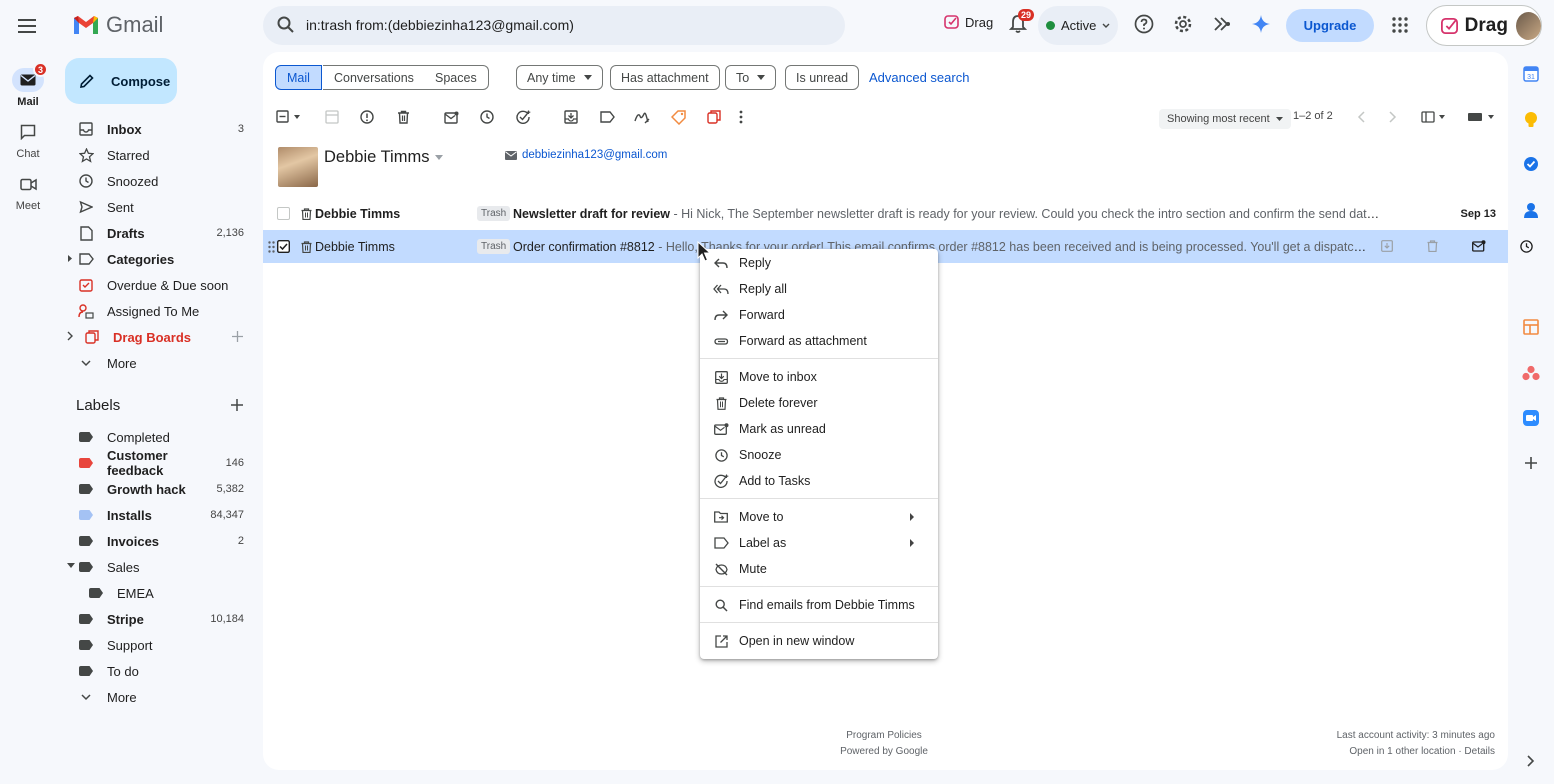 Image resolution: width=1554 pixels, height=784 pixels. Describe the element at coordinates (536, 25) in the screenshot. I see `search-input` at that location.